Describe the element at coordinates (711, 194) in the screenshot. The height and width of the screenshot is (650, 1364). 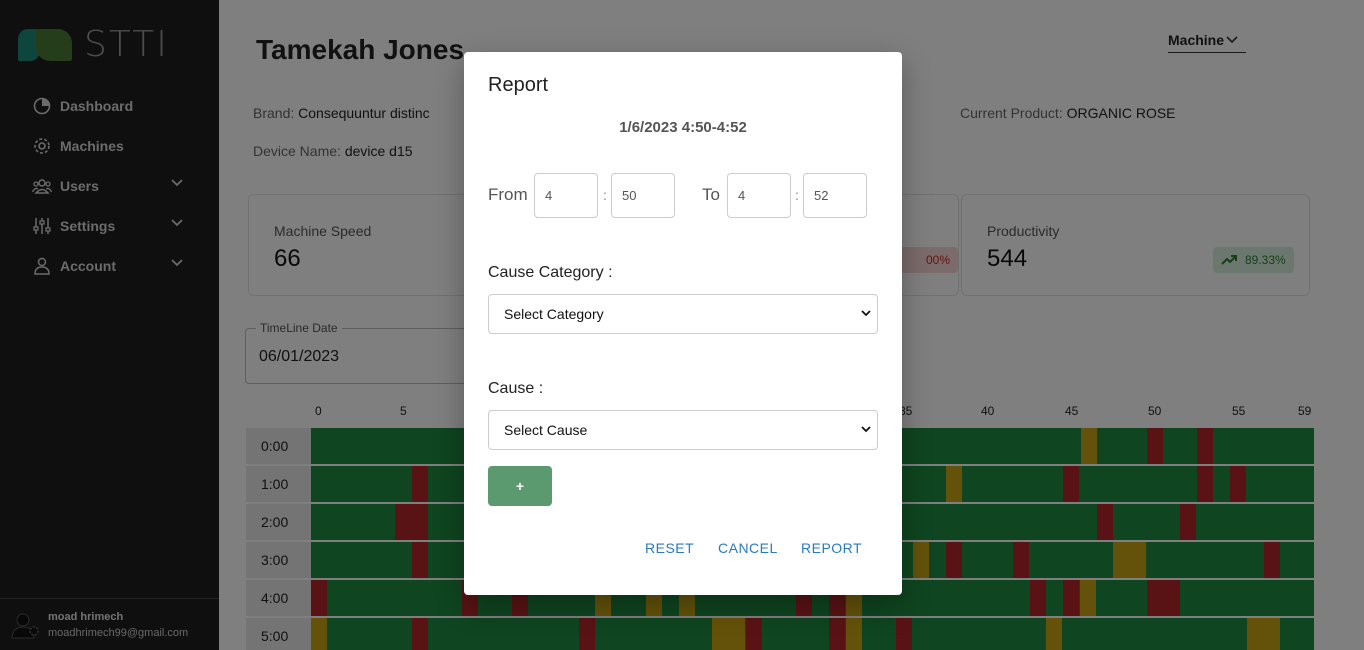
I see `to-label: To` at that location.